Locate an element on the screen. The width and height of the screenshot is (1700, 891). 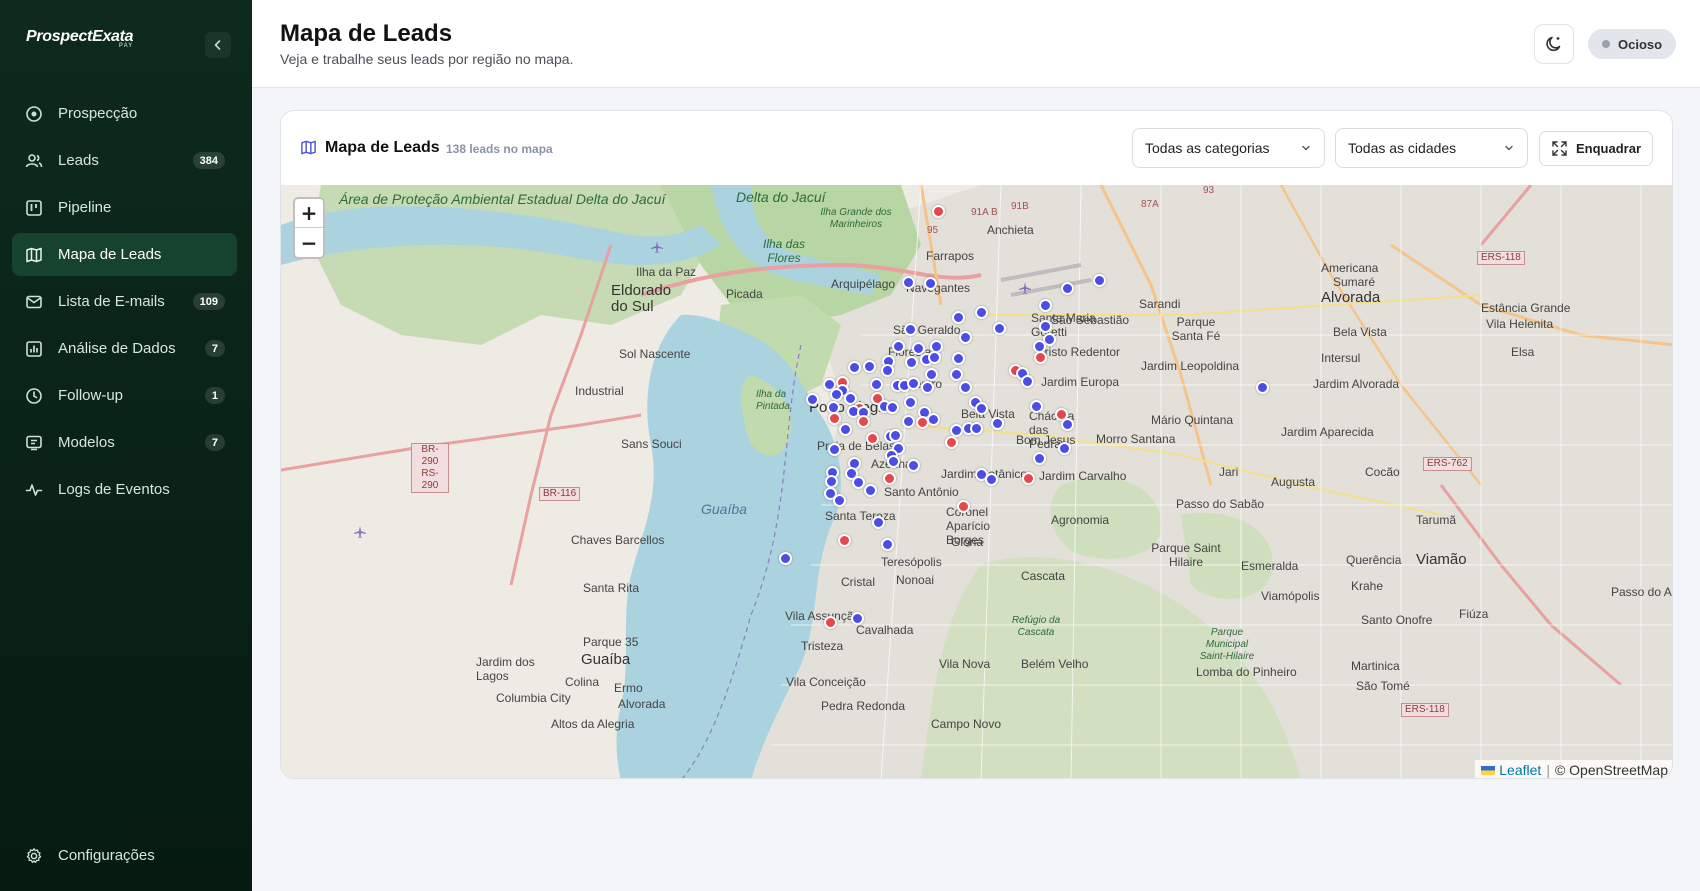
sidebar-item-modelos: Modelos 7 is located at coordinates (124, 442).